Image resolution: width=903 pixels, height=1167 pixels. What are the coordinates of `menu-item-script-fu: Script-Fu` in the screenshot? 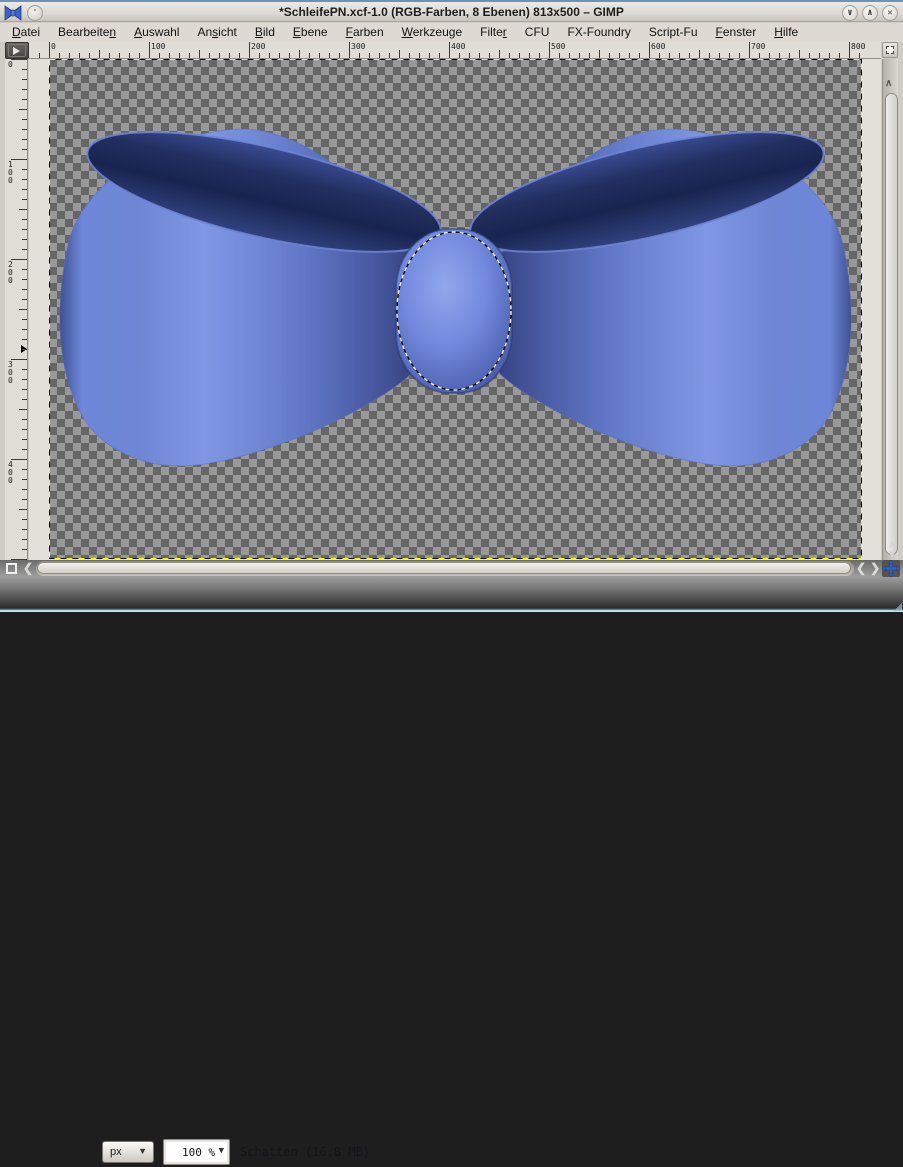 It's located at (673, 32).